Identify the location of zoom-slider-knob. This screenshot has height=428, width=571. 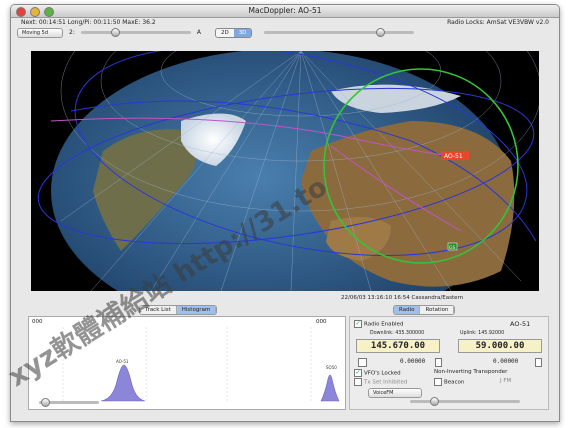
(381, 32).